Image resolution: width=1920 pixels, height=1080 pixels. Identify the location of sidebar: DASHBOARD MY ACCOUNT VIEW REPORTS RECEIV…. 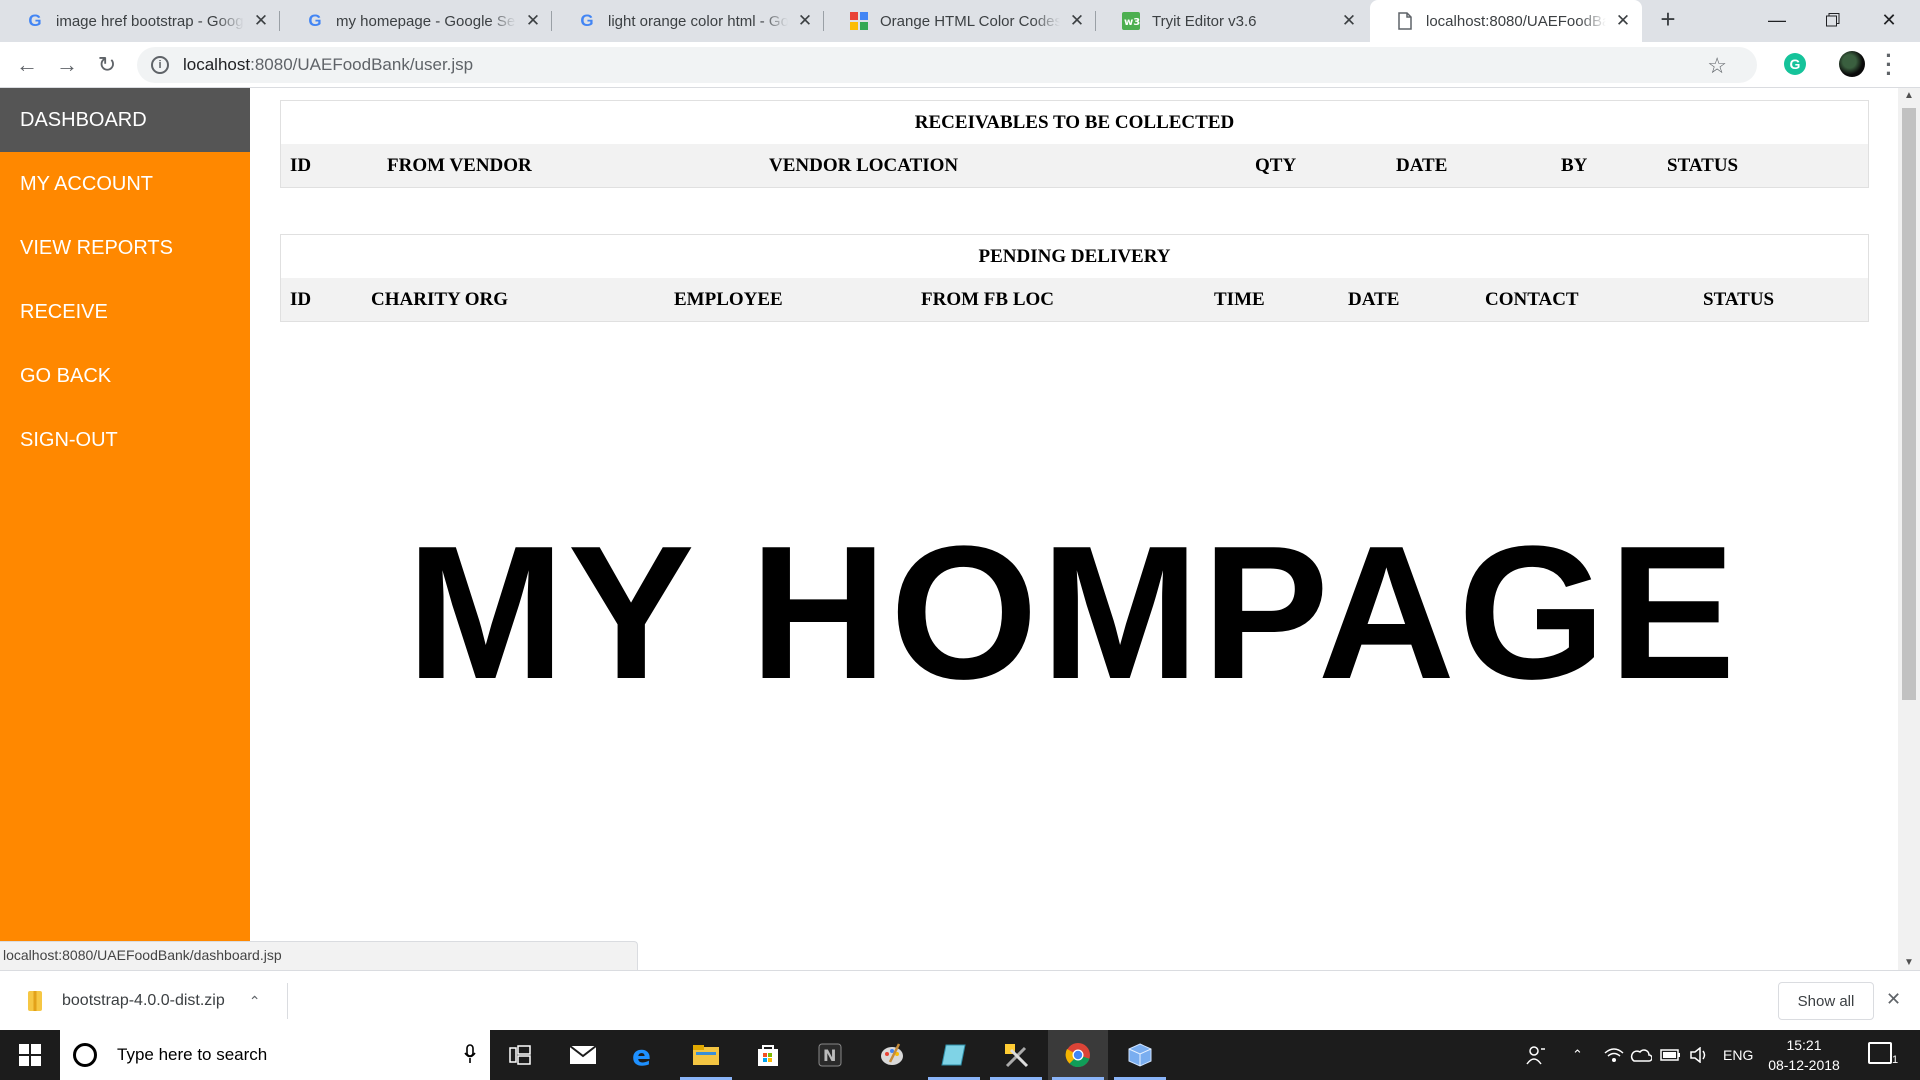
(125, 529).